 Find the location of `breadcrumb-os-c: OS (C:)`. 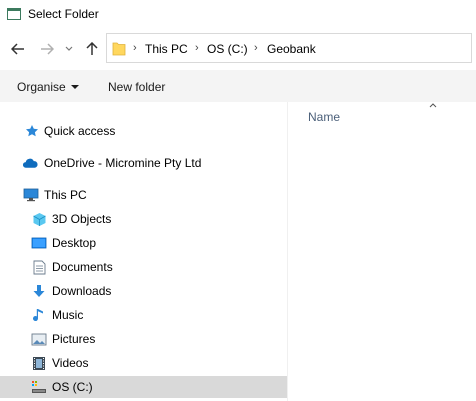

breadcrumb-os-c: OS (C:) is located at coordinates (227, 49).